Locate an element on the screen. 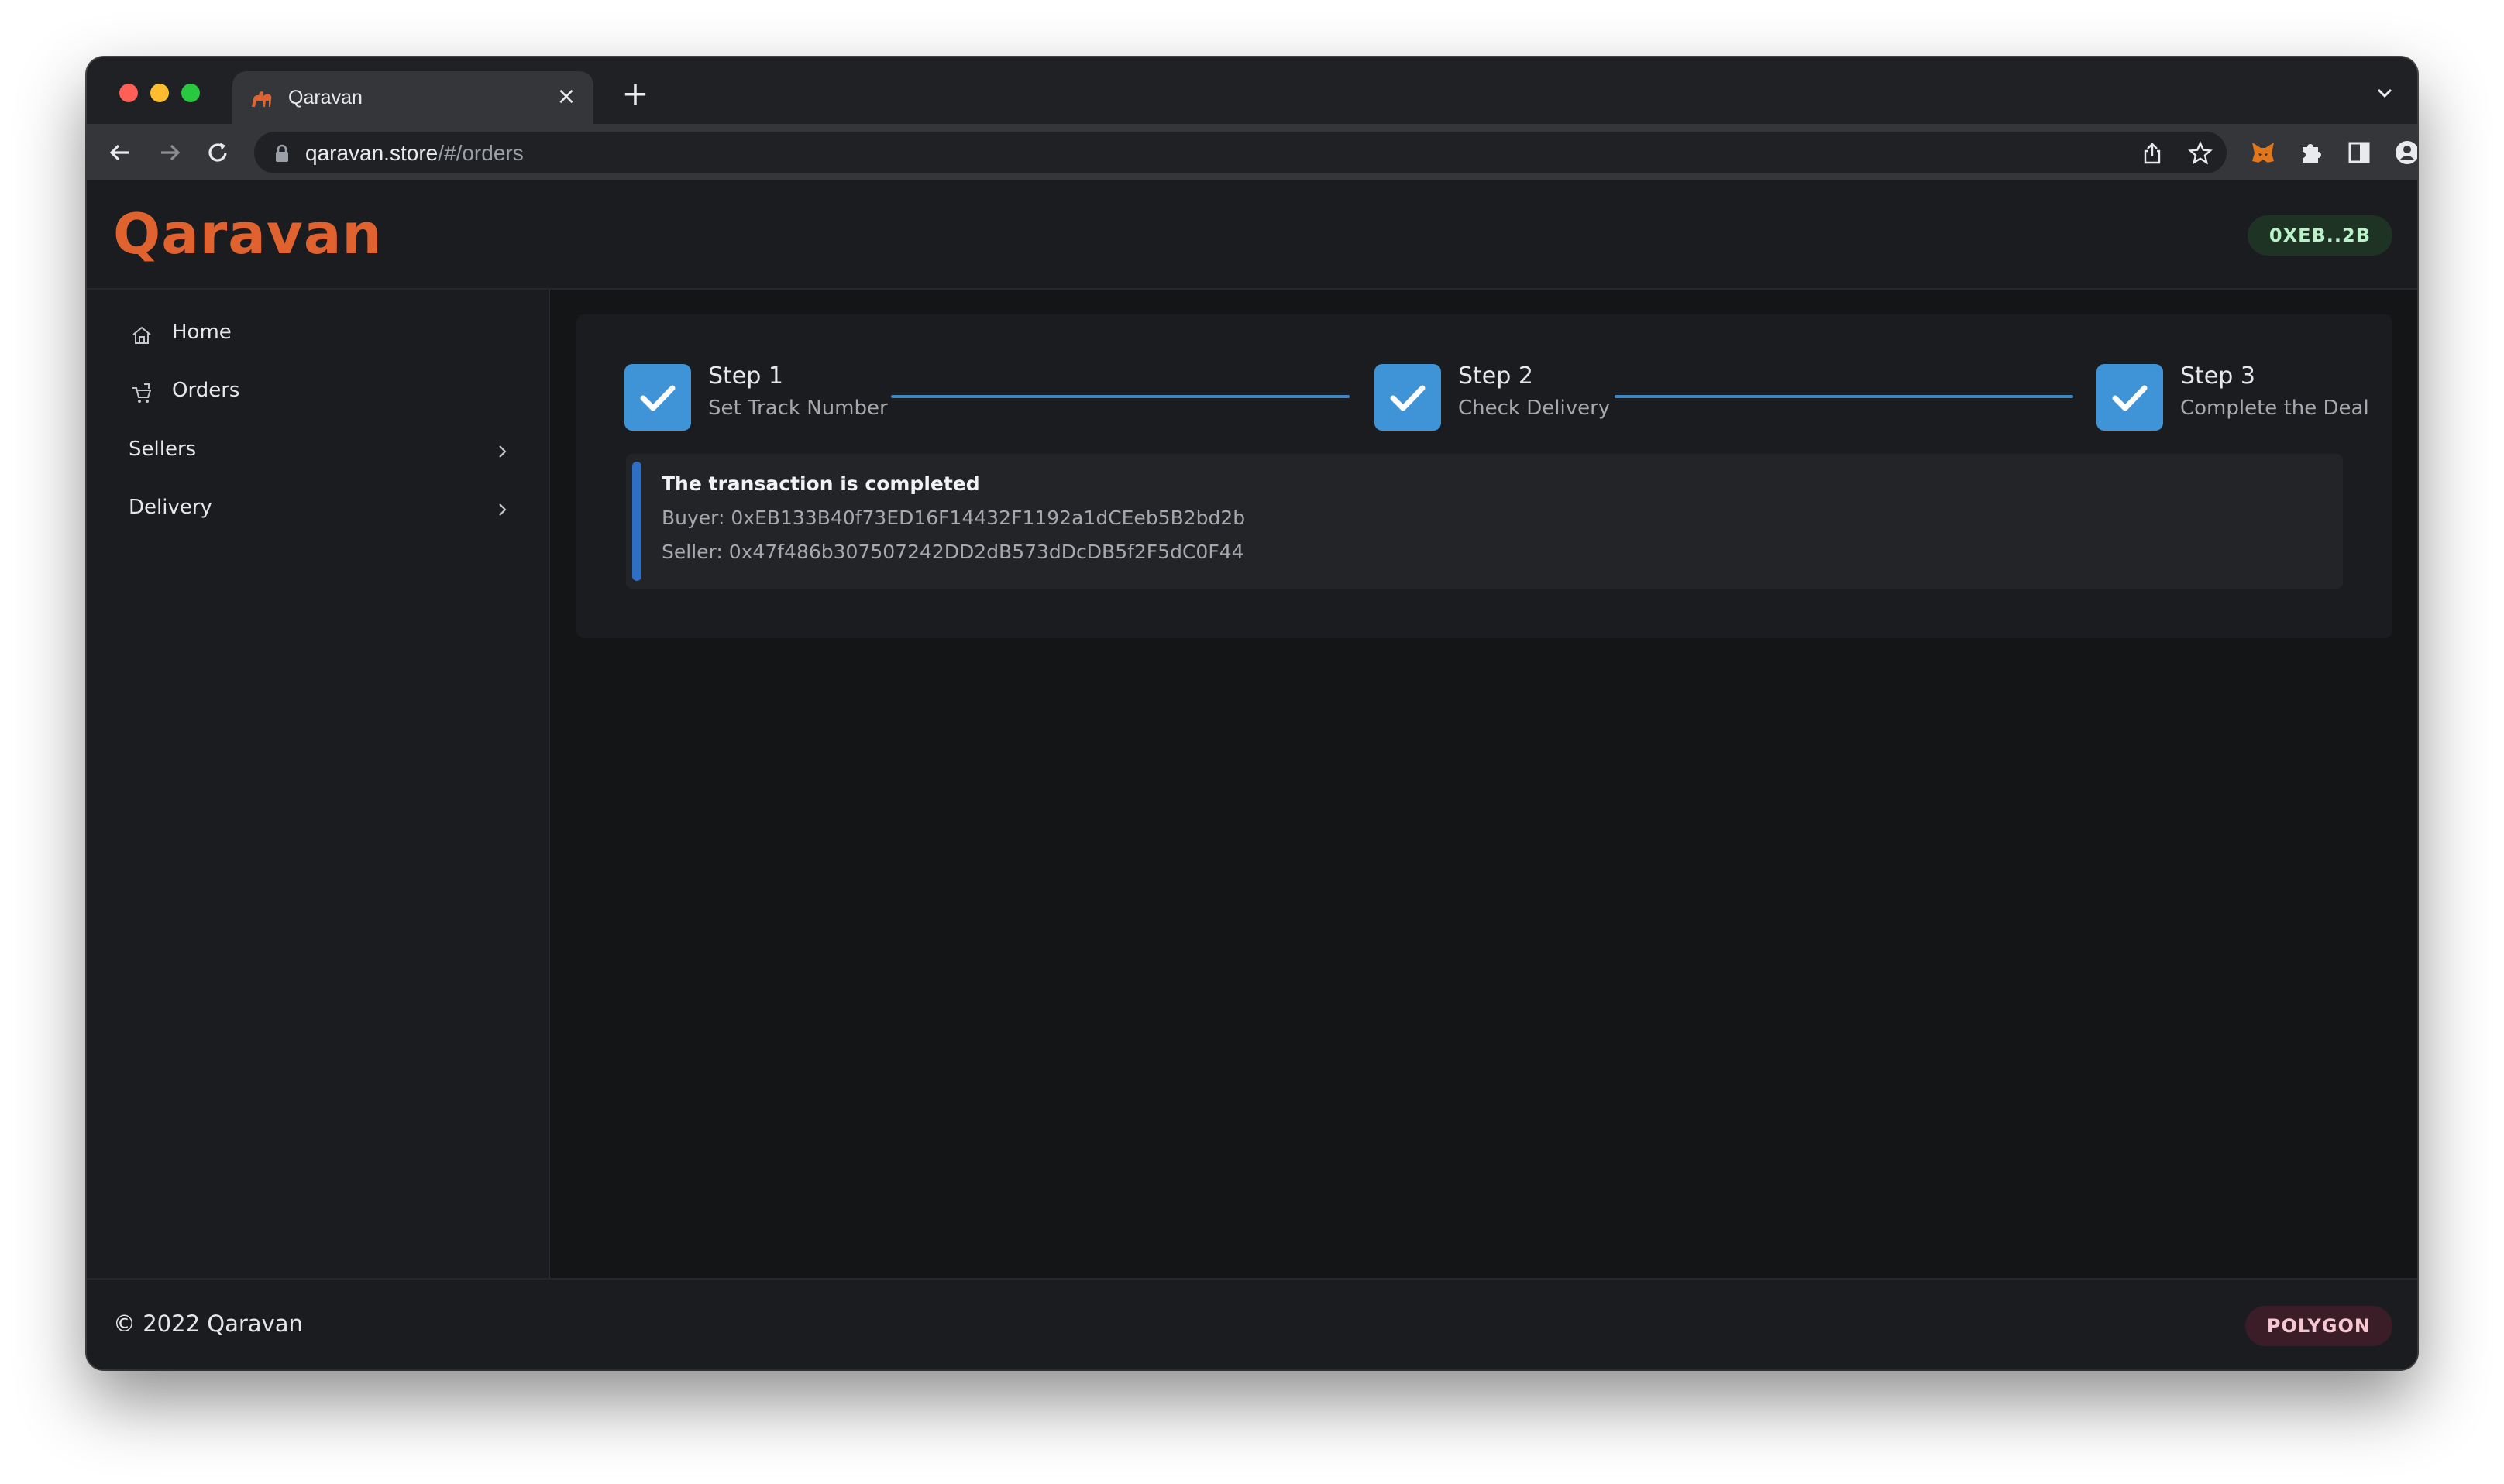 The image size is (2504, 1484). share-icon is located at coordinates (2152, 153).